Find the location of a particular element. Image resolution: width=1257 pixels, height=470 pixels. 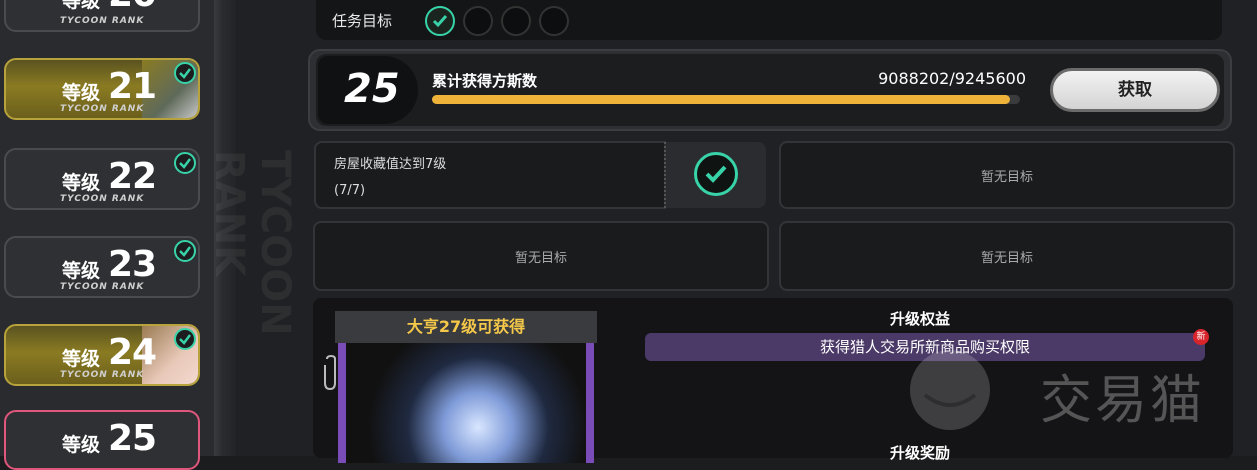

progress-value: 9088202/9245600 is located at coordinates (952, 78).